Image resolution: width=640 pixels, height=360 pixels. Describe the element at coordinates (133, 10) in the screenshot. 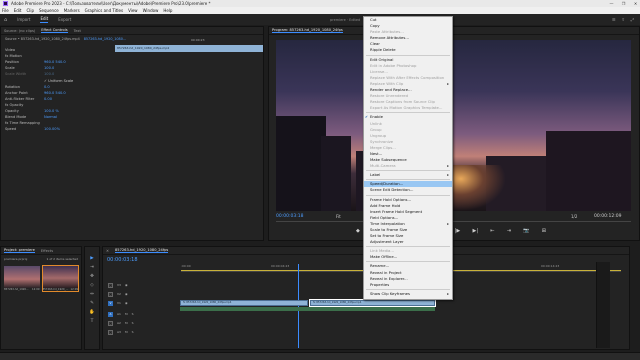

I see `menu-view: View` at that location.